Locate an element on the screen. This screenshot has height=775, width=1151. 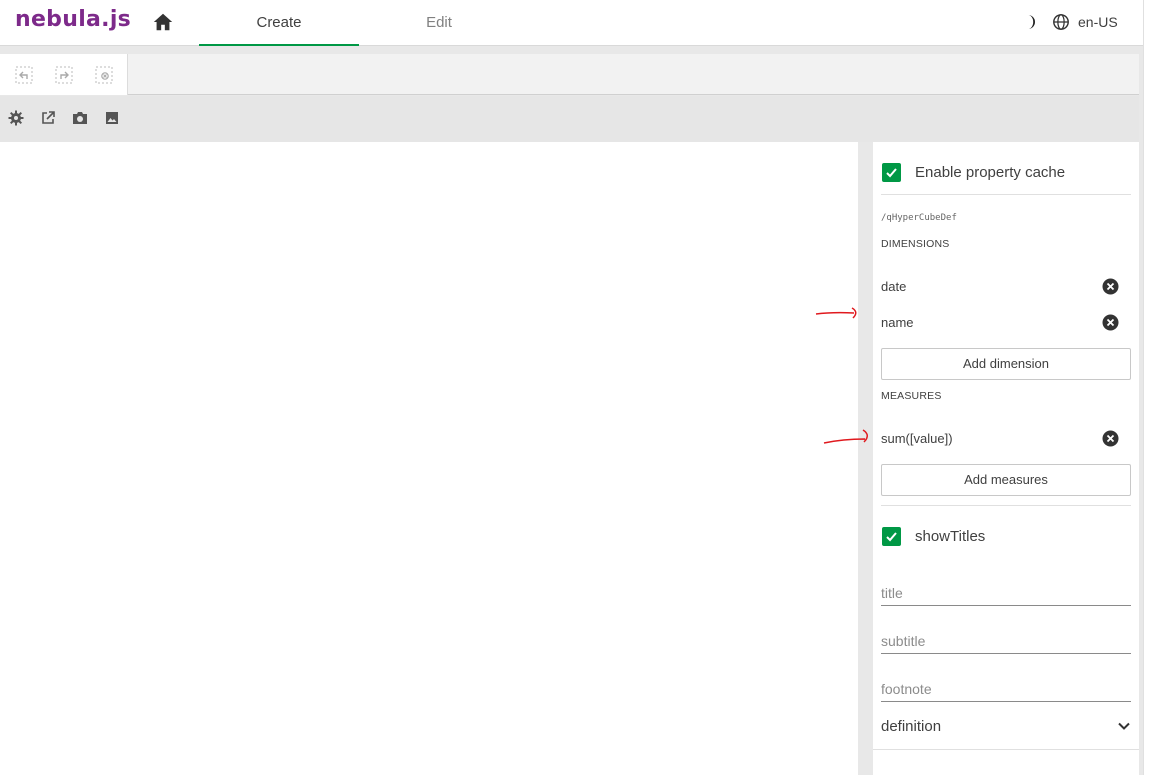
show-titles-toggle: showTitles is located at coordinates (933, 536).